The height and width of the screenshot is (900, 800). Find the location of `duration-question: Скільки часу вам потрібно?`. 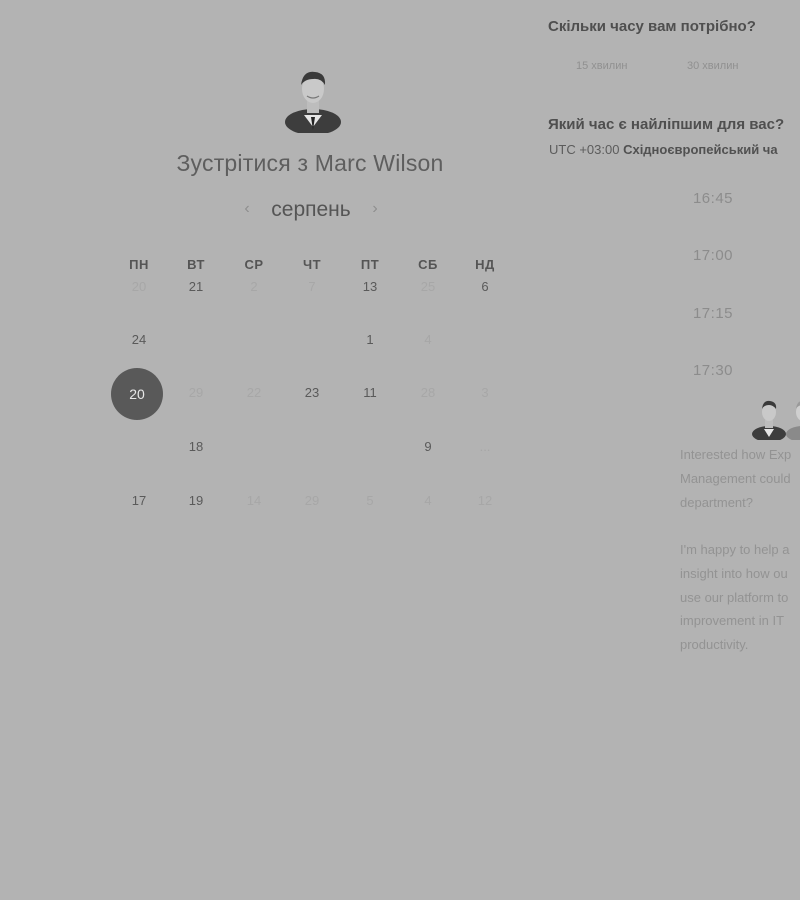

duration-question: Скільки часу вам потрібно? is located at coordinates (652, 26).